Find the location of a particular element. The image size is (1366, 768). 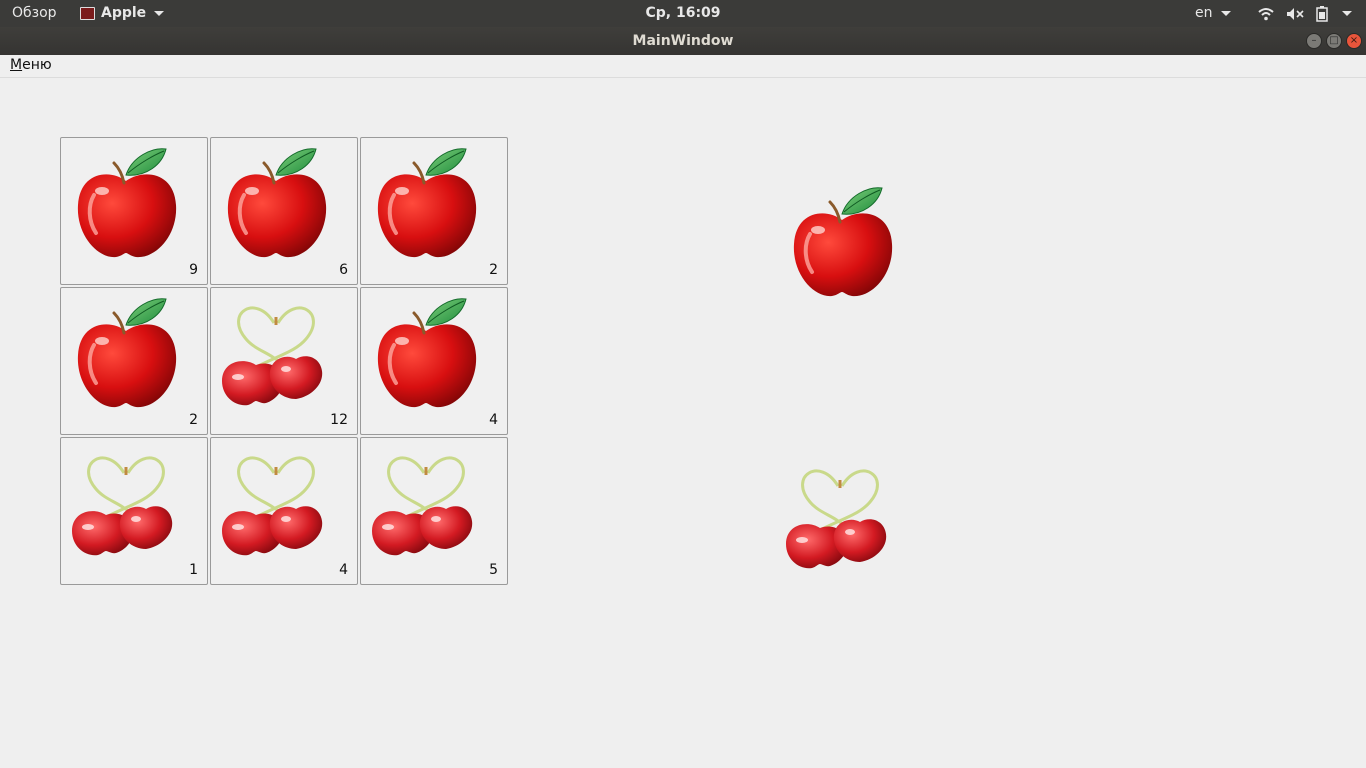

top-bar: Обзор Apple Ср, 16:09 en is located at coordinates (683, 13).